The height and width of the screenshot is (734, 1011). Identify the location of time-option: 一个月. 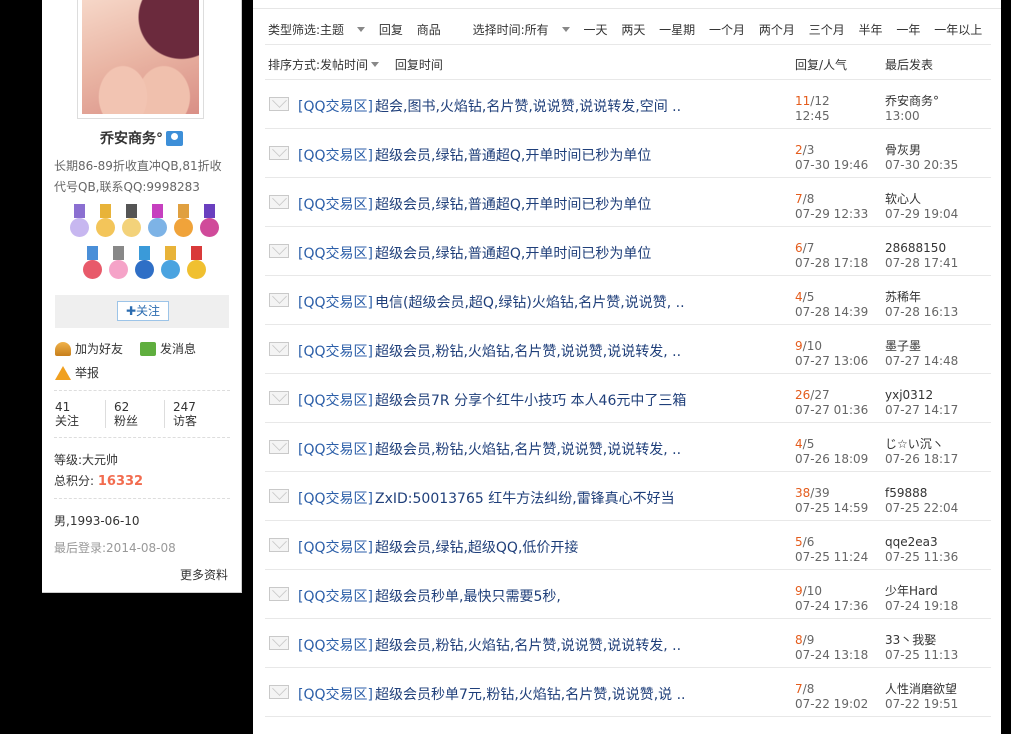
(727, 30).